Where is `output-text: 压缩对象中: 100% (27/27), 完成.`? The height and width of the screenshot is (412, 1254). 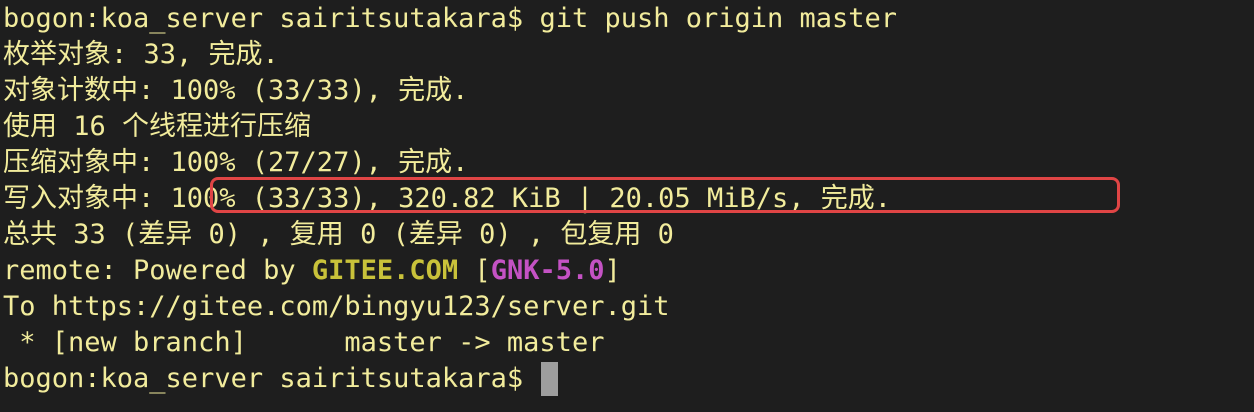
output-text: 压缩对象中: 100% (27/27), 完成. is located at coordinates (236, 162).